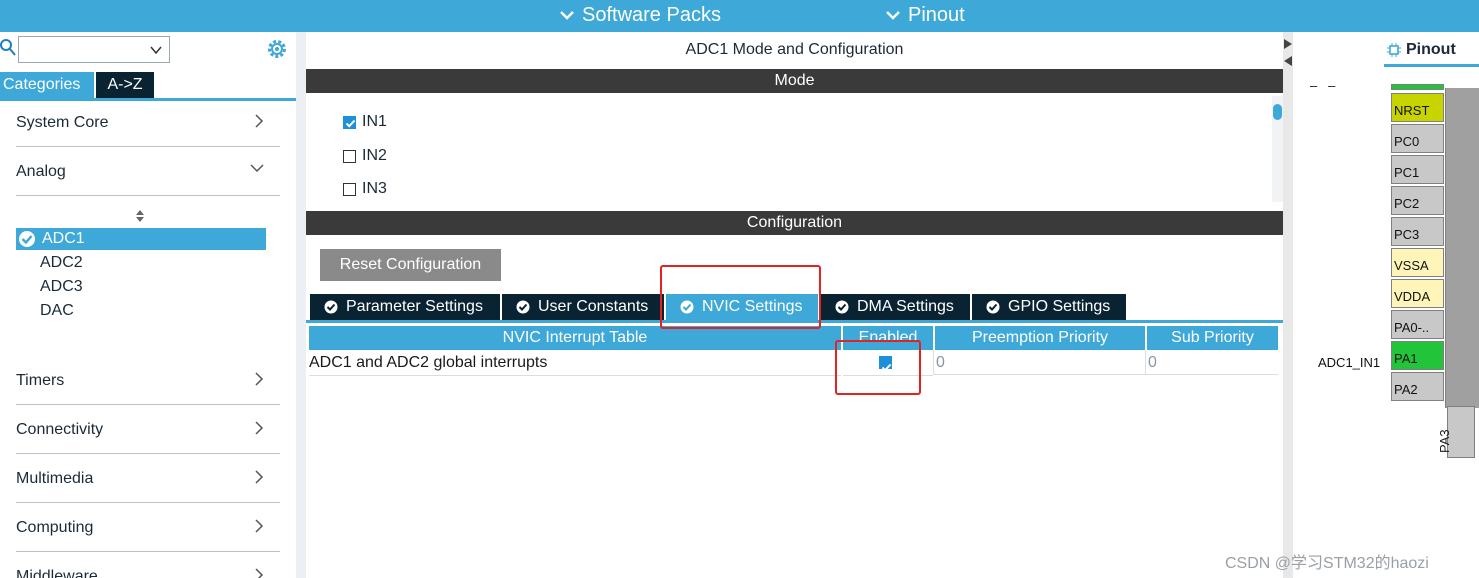  Describe the element at coordinates (374, 155) in the screenshot. I see `mode-option-label: IN2` at that location.